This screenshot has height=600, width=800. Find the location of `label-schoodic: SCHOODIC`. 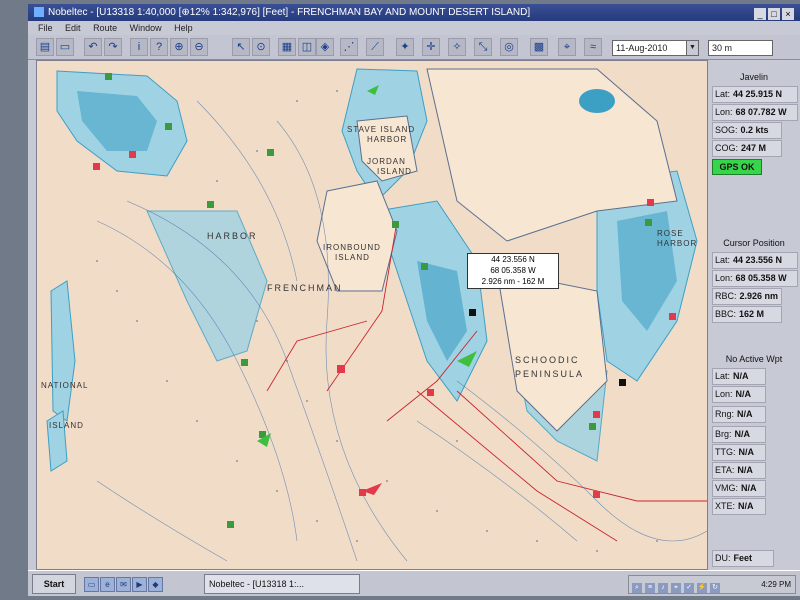

label-schoodic: SCHOODIC is located at coordinates (547, 360).